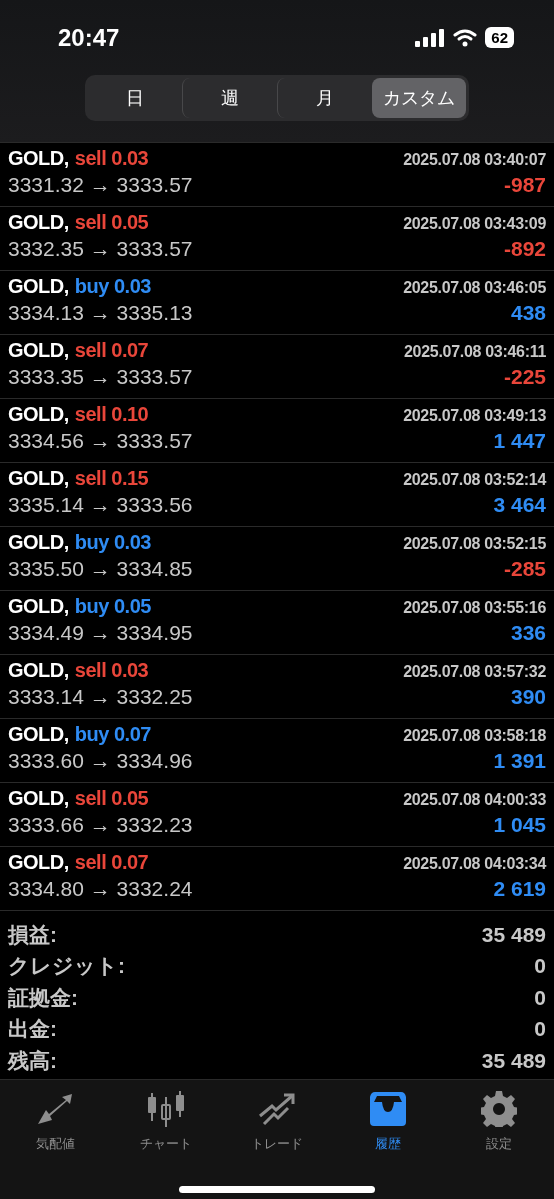 The image size is (554, 1199). Describe the element at coordinates (528, 697) in the screenshot. I see `deal-profit: 390` at that location.